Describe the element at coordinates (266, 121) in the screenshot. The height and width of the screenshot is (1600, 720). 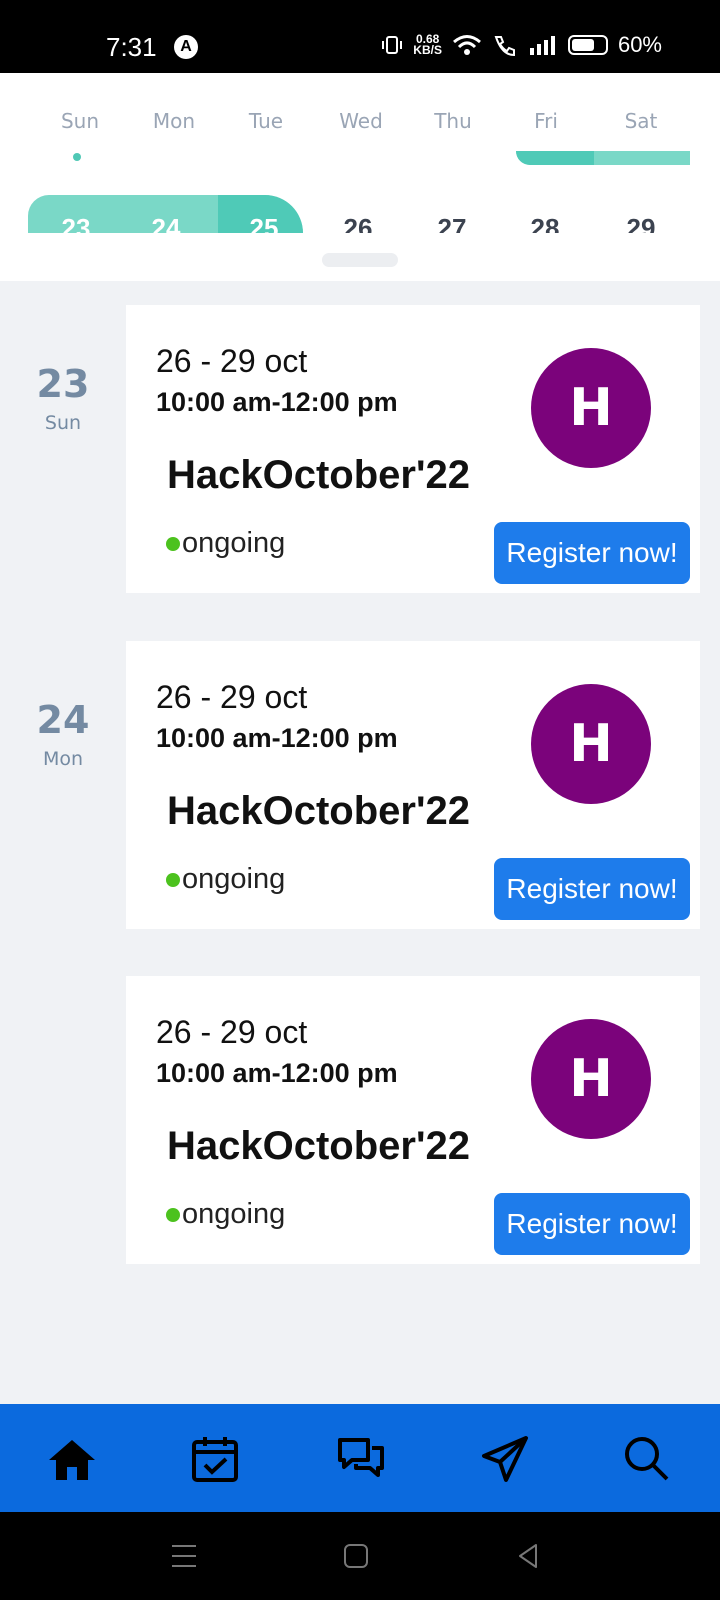
I see `weekday-tue: Tue` at that location.